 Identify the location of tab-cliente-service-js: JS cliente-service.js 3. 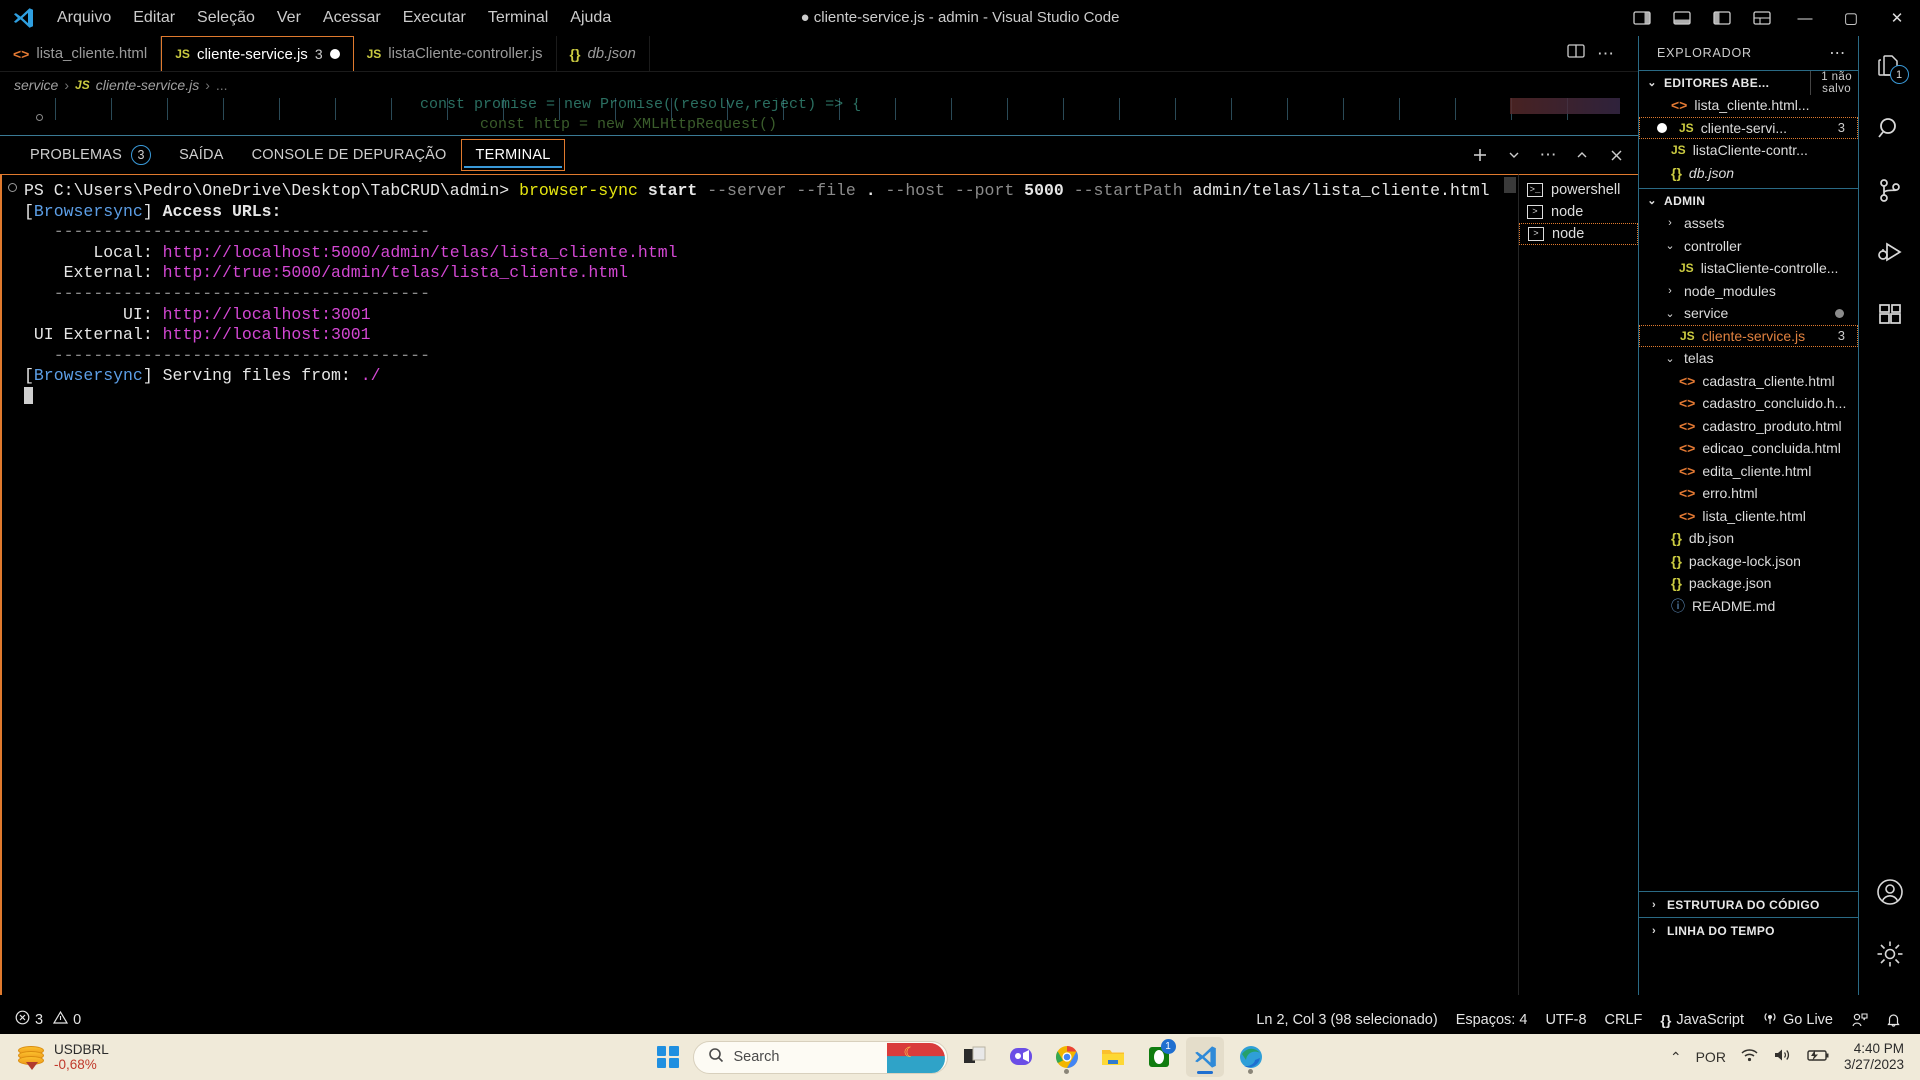
(257, 53).